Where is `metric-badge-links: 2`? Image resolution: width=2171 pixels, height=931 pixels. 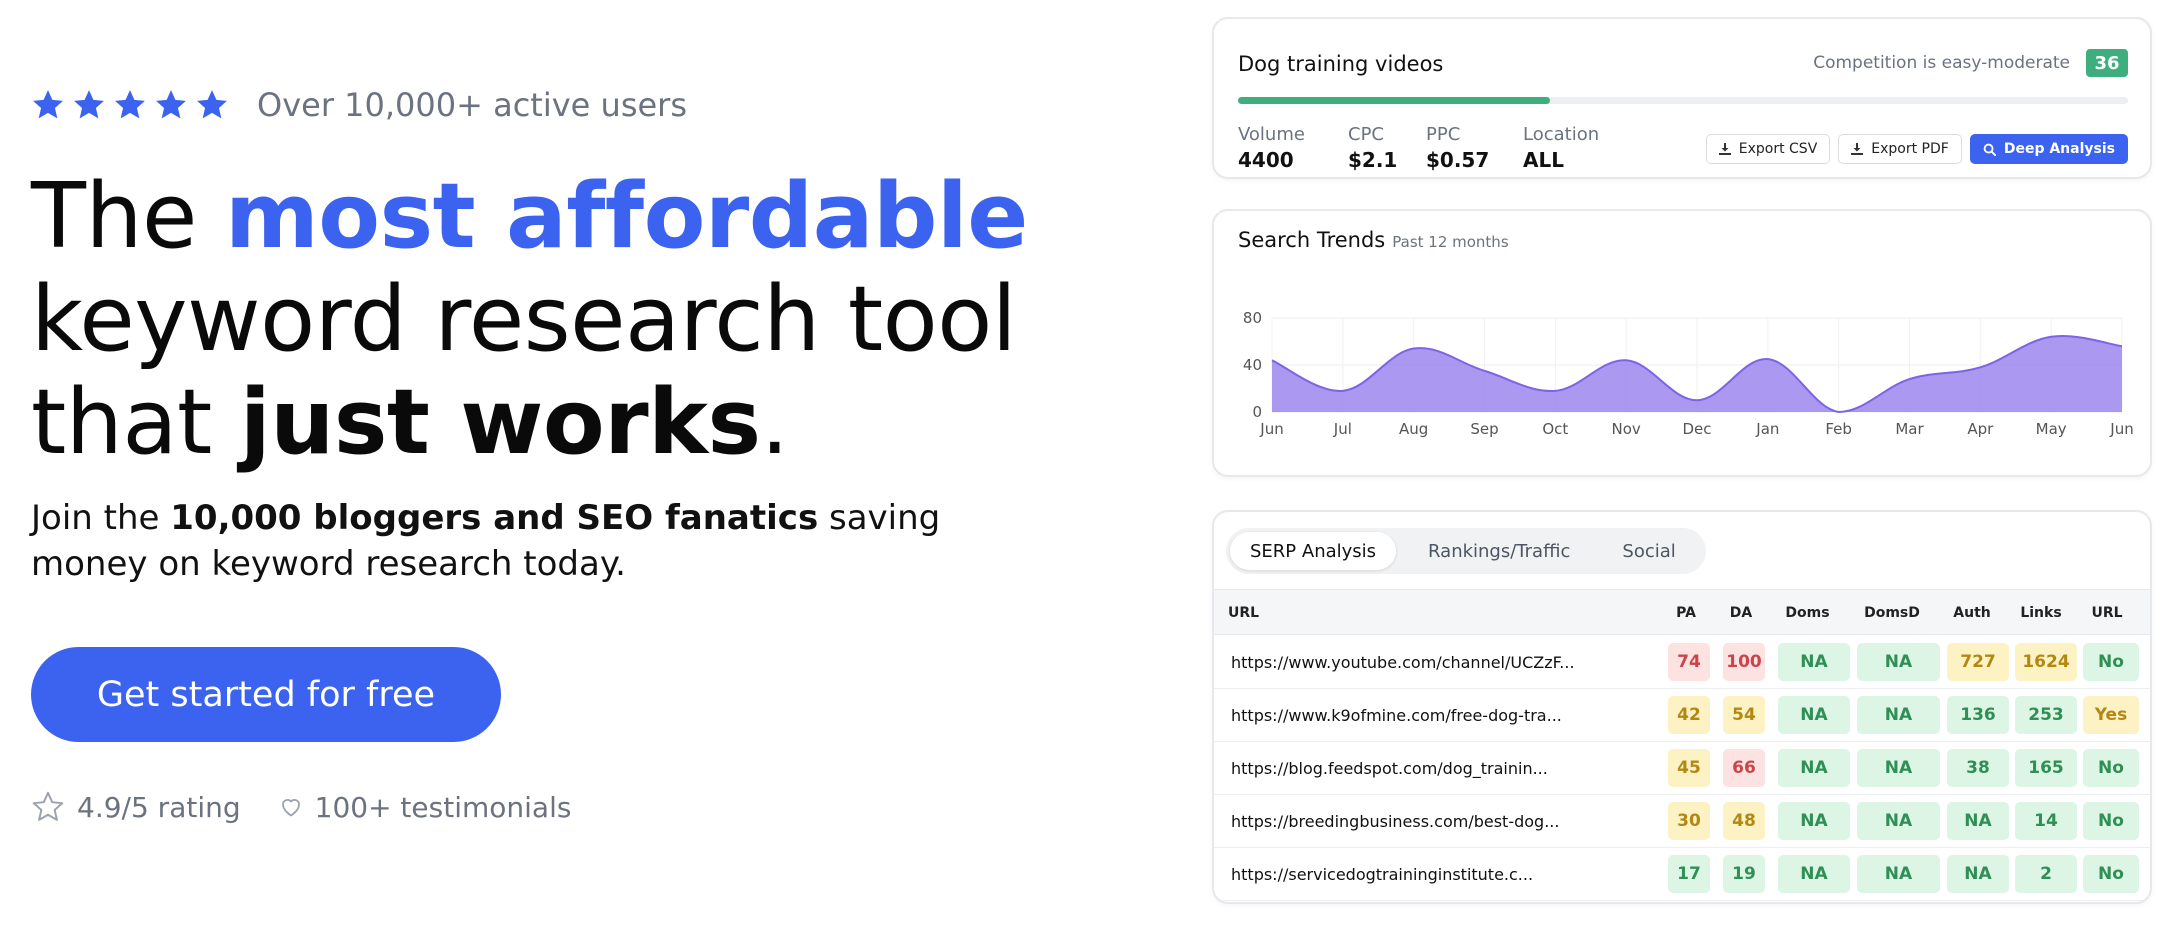
metric-badge-links: 2 is located at coordinates (2046, 874).